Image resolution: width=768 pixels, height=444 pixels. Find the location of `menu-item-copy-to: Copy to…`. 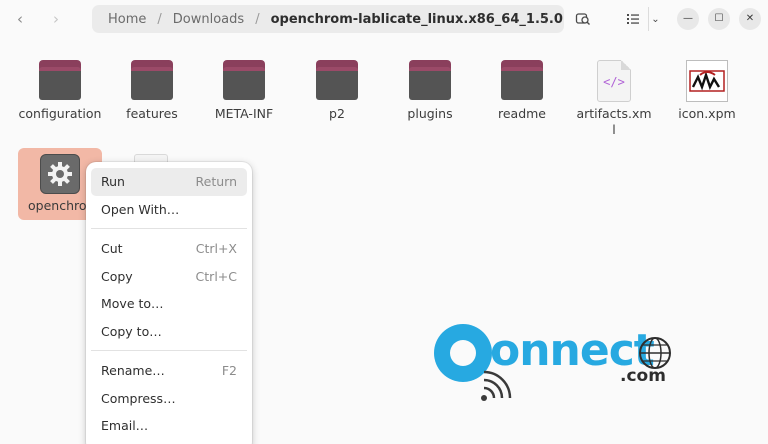

menu-item-copy-to: Copy to… is located at coordinates (169, 332).